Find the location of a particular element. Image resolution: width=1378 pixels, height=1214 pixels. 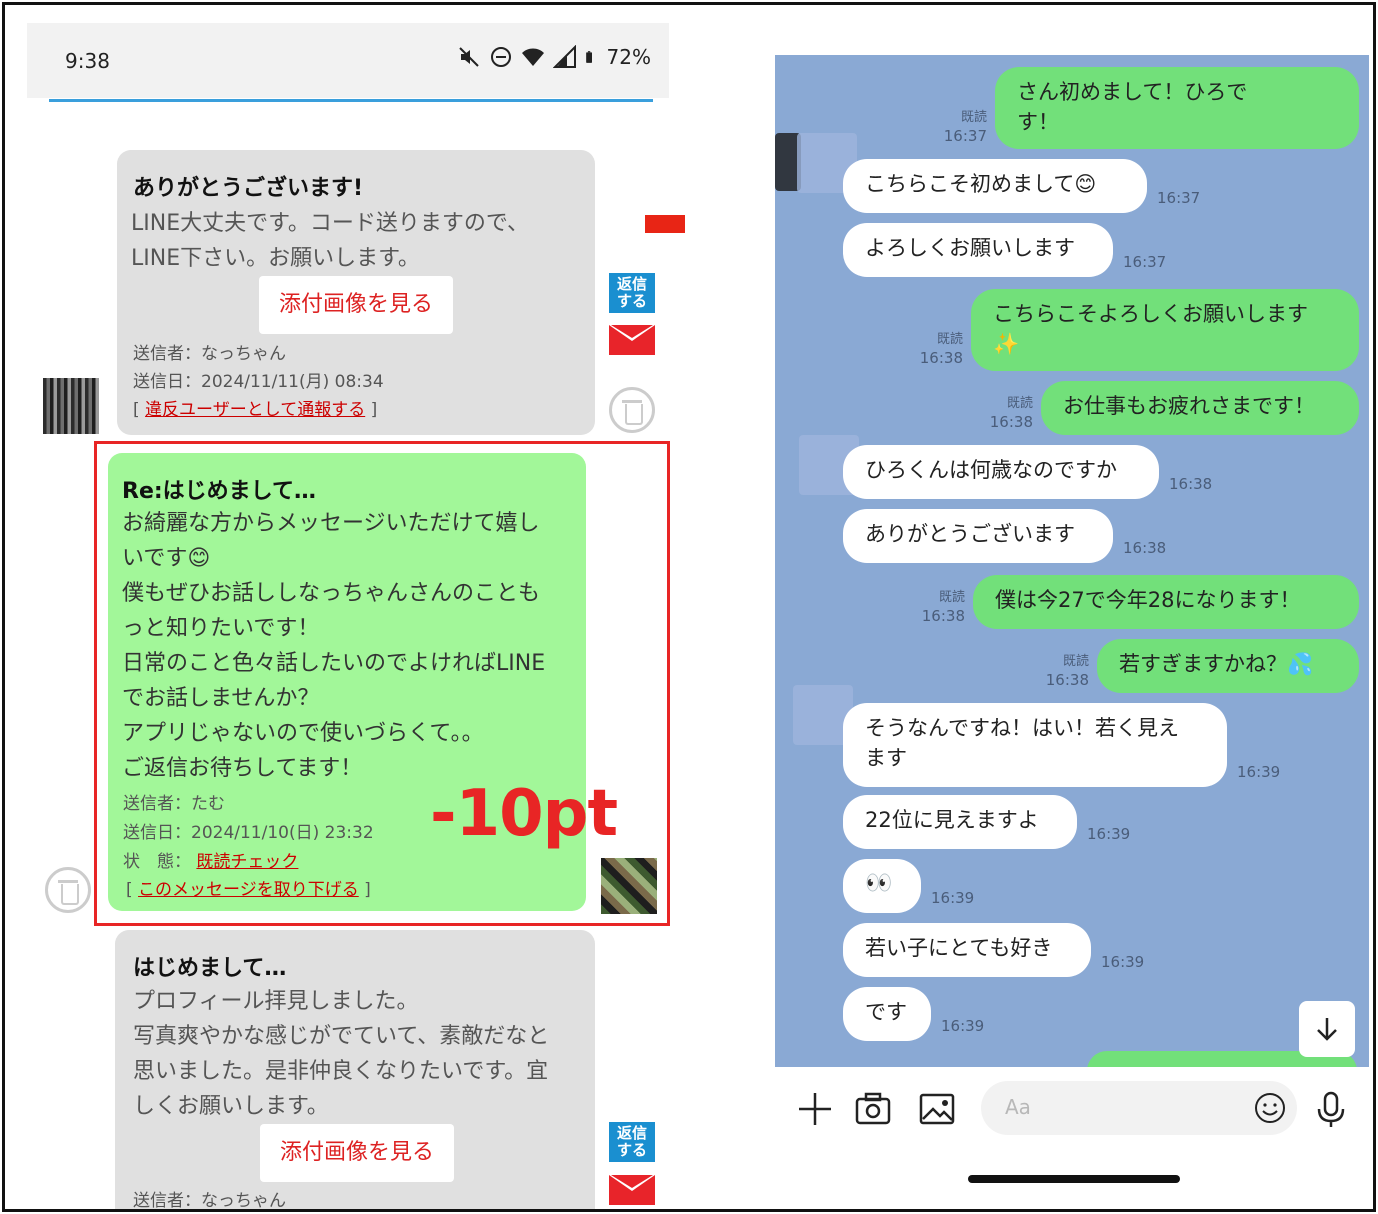

their-chat-bubble: そうなんですね！はい！若く見え ます is located at coordinates (1035, 745).